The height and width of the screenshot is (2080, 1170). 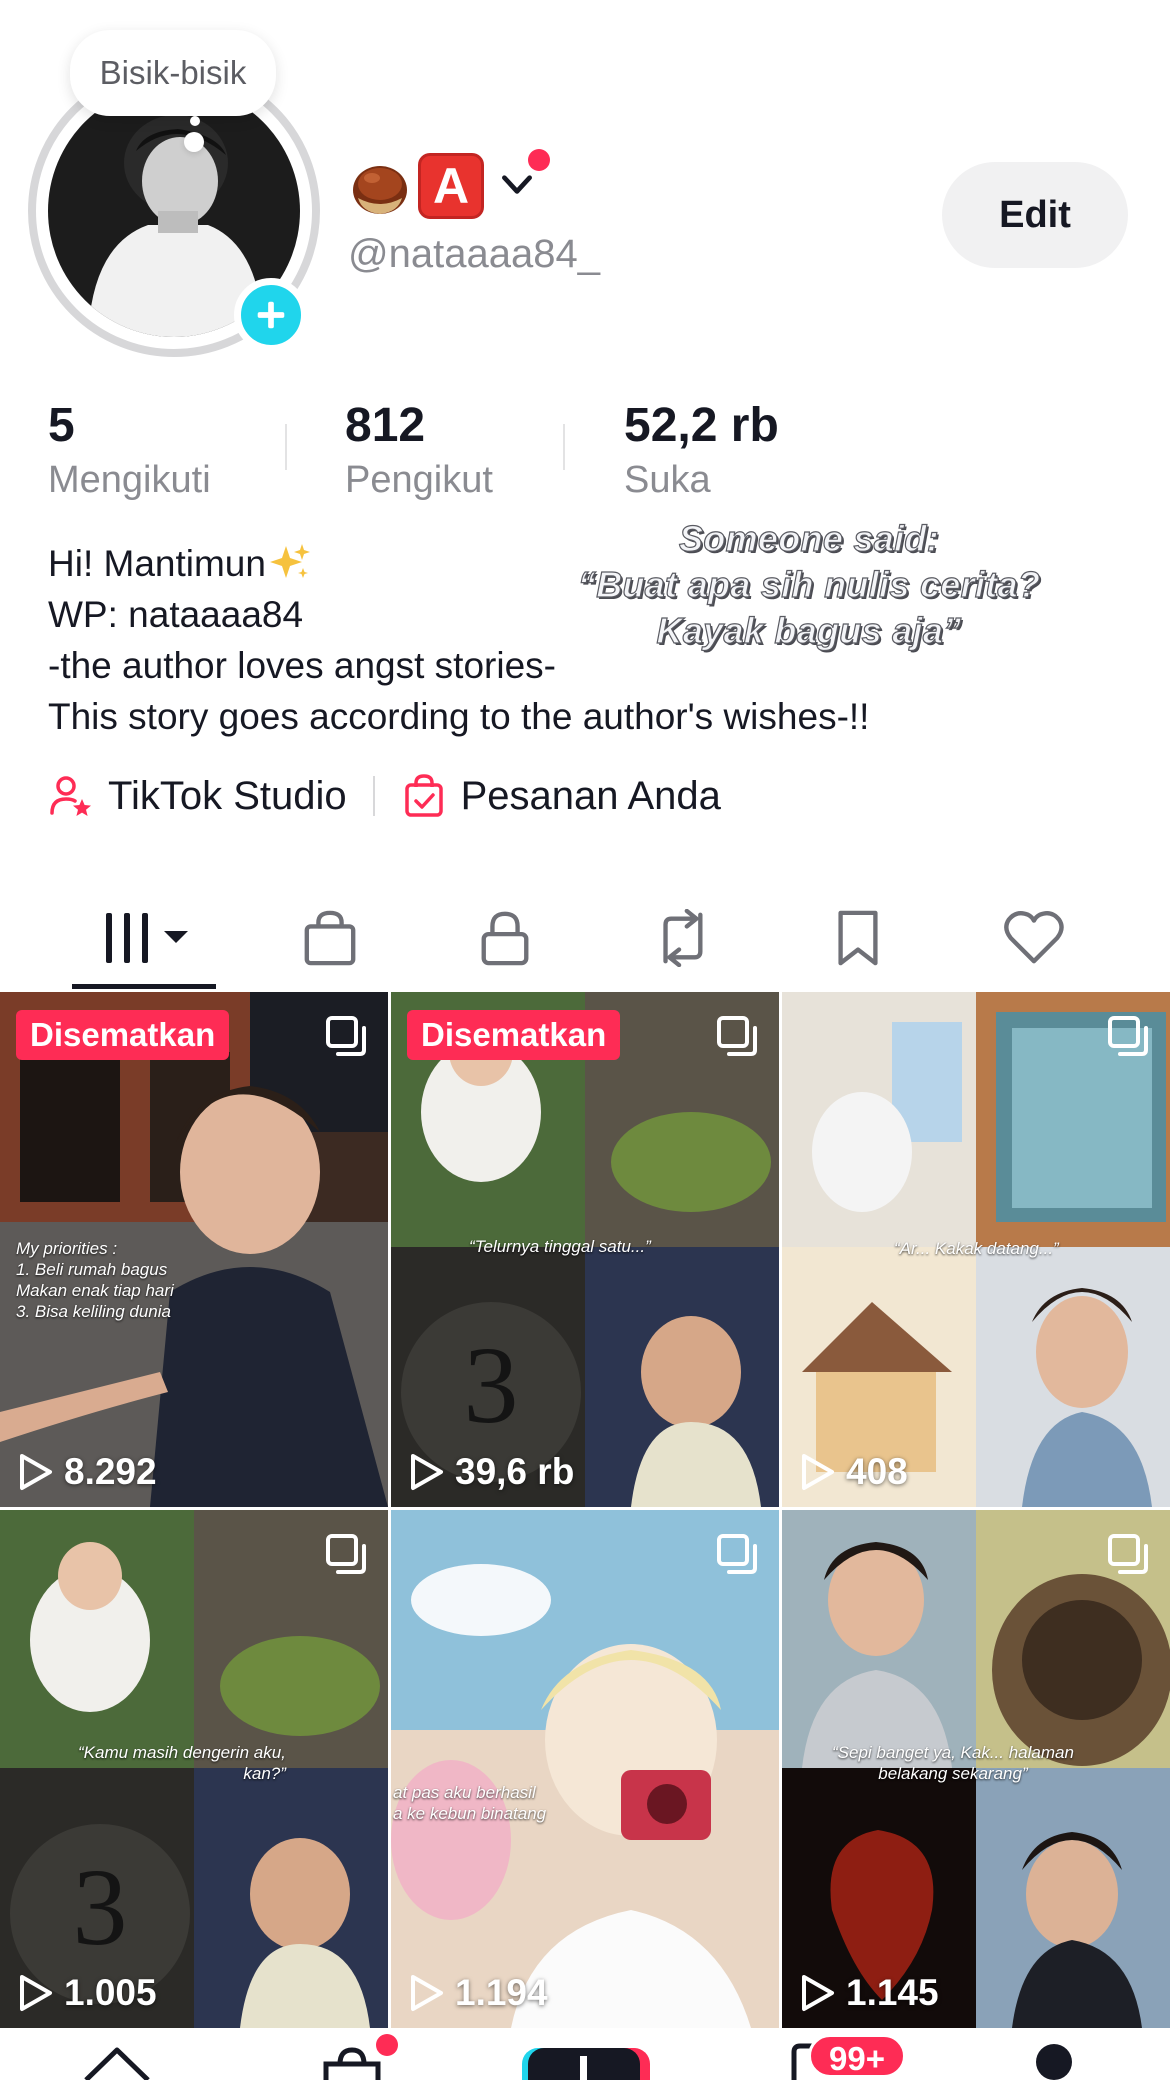 I want to click on view-count-value: 8.292, so click(x=110, y=1471).